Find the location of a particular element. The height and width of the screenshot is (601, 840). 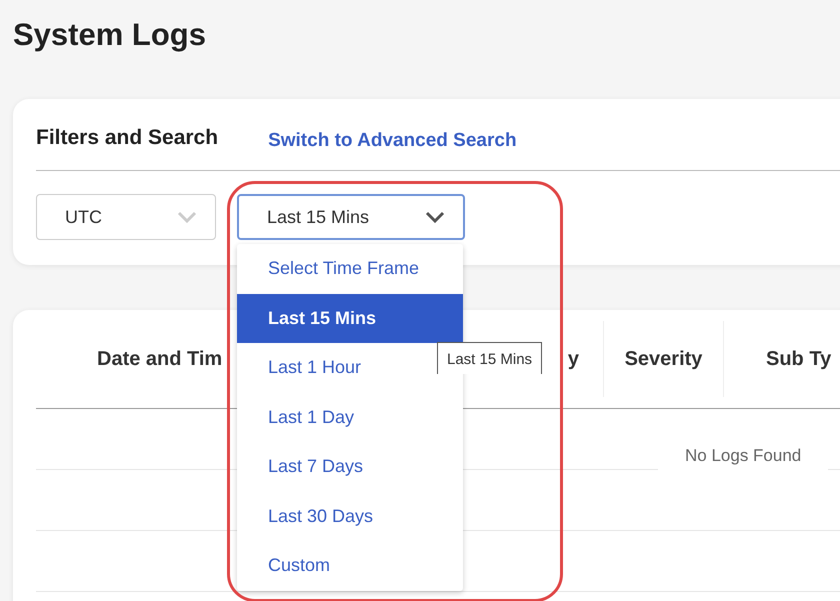

timezone-select: UTC is located at coordinates (126, 217).